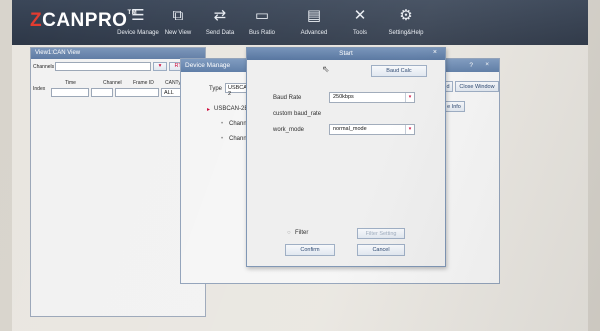  I want to click on view-window-title: View1:CAN View, so click(118, 53).